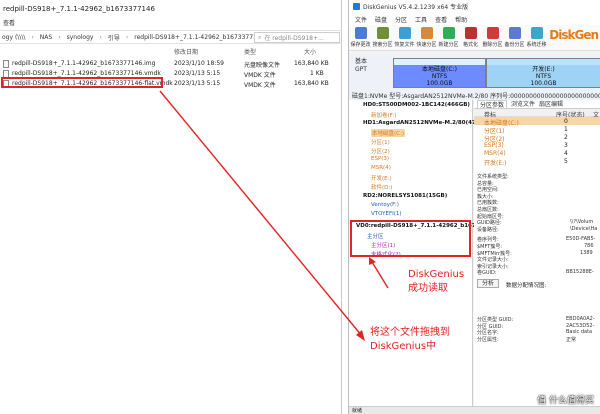 This screenshot has width=600, height=414. I want to click on tree-node-partition: 软件(D:), so click(381, 187).